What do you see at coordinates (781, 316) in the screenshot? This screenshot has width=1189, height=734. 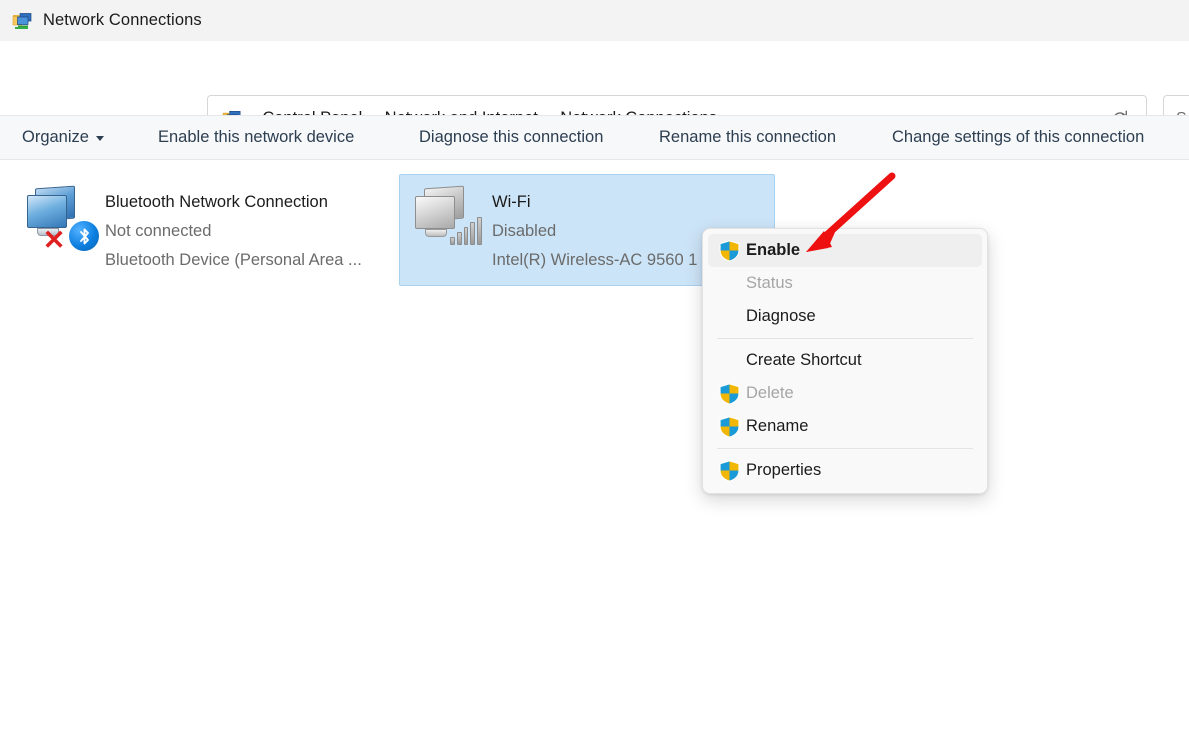 I see `menu-item-label: Diagnose` at bounding box center [781, 316].